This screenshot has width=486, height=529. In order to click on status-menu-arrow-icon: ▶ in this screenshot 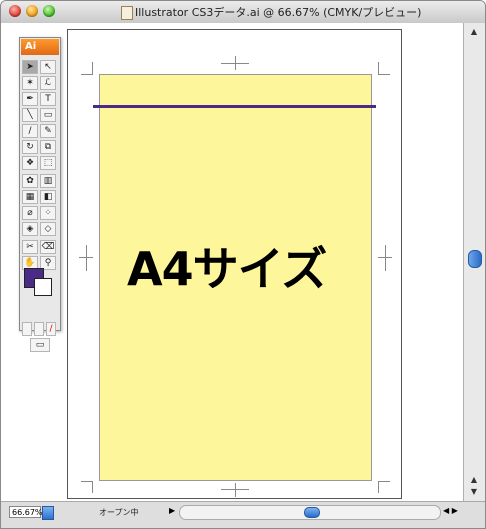, I will do `click(172, 510)`.